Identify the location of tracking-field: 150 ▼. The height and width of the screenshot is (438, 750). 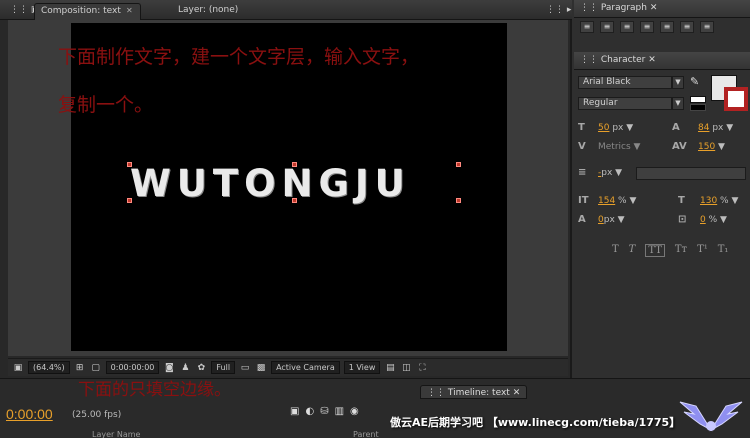
(711, 147).